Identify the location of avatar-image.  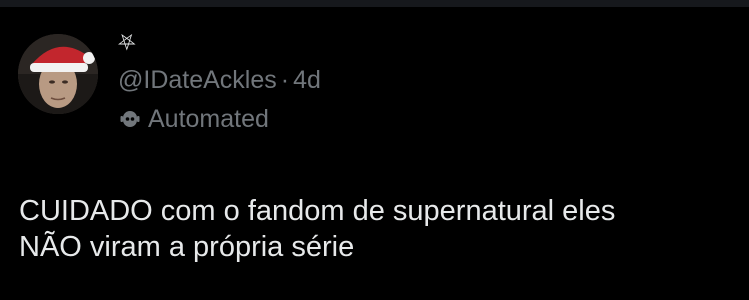
(58, 74).